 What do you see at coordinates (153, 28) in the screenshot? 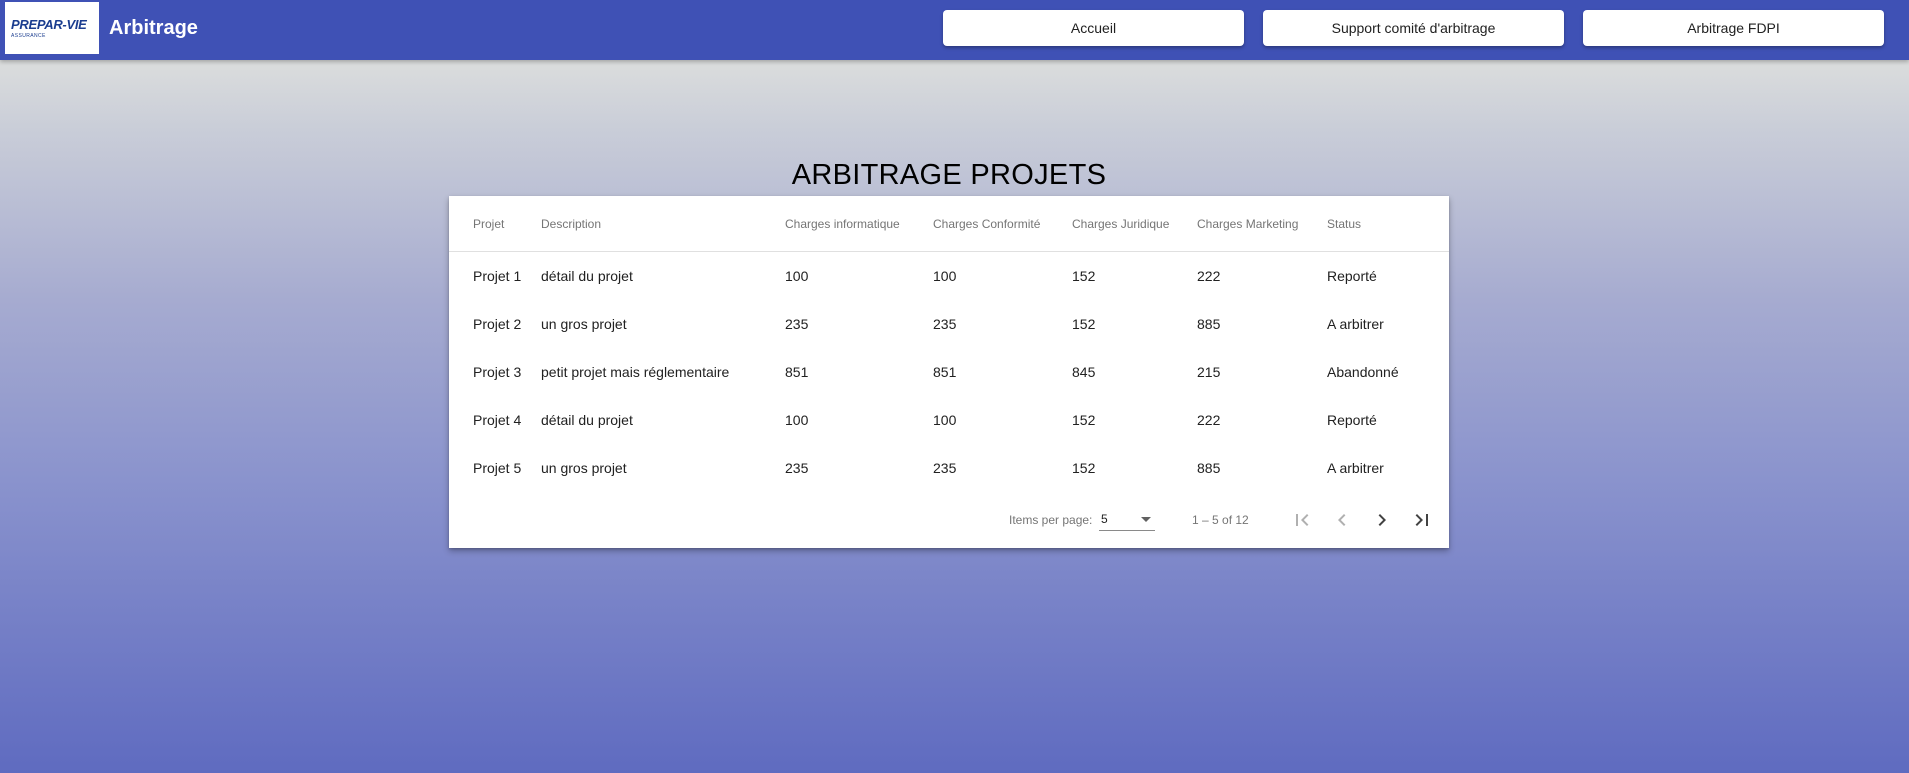
I see `app-title: Arbitrage` at bounding box center [153, 28].